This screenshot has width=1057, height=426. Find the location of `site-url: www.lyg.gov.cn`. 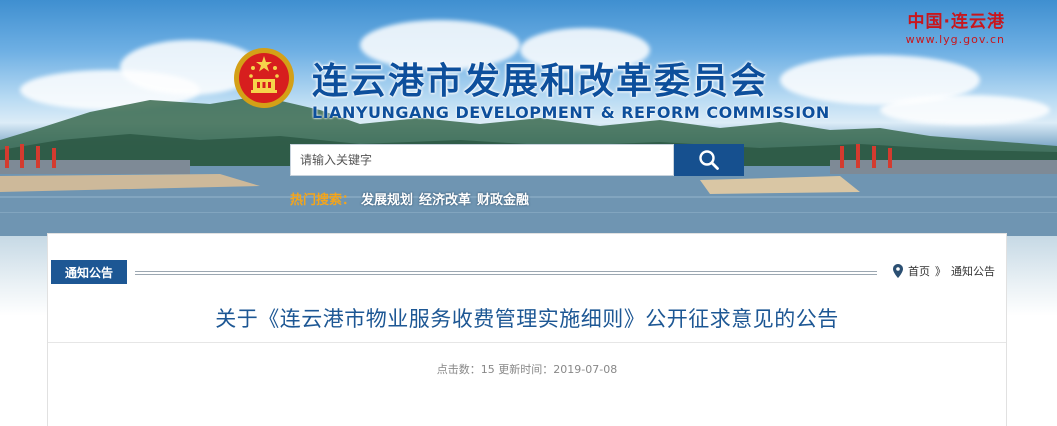

site-url: www.lyg.gov.cn is located at coordinates (955, 39).